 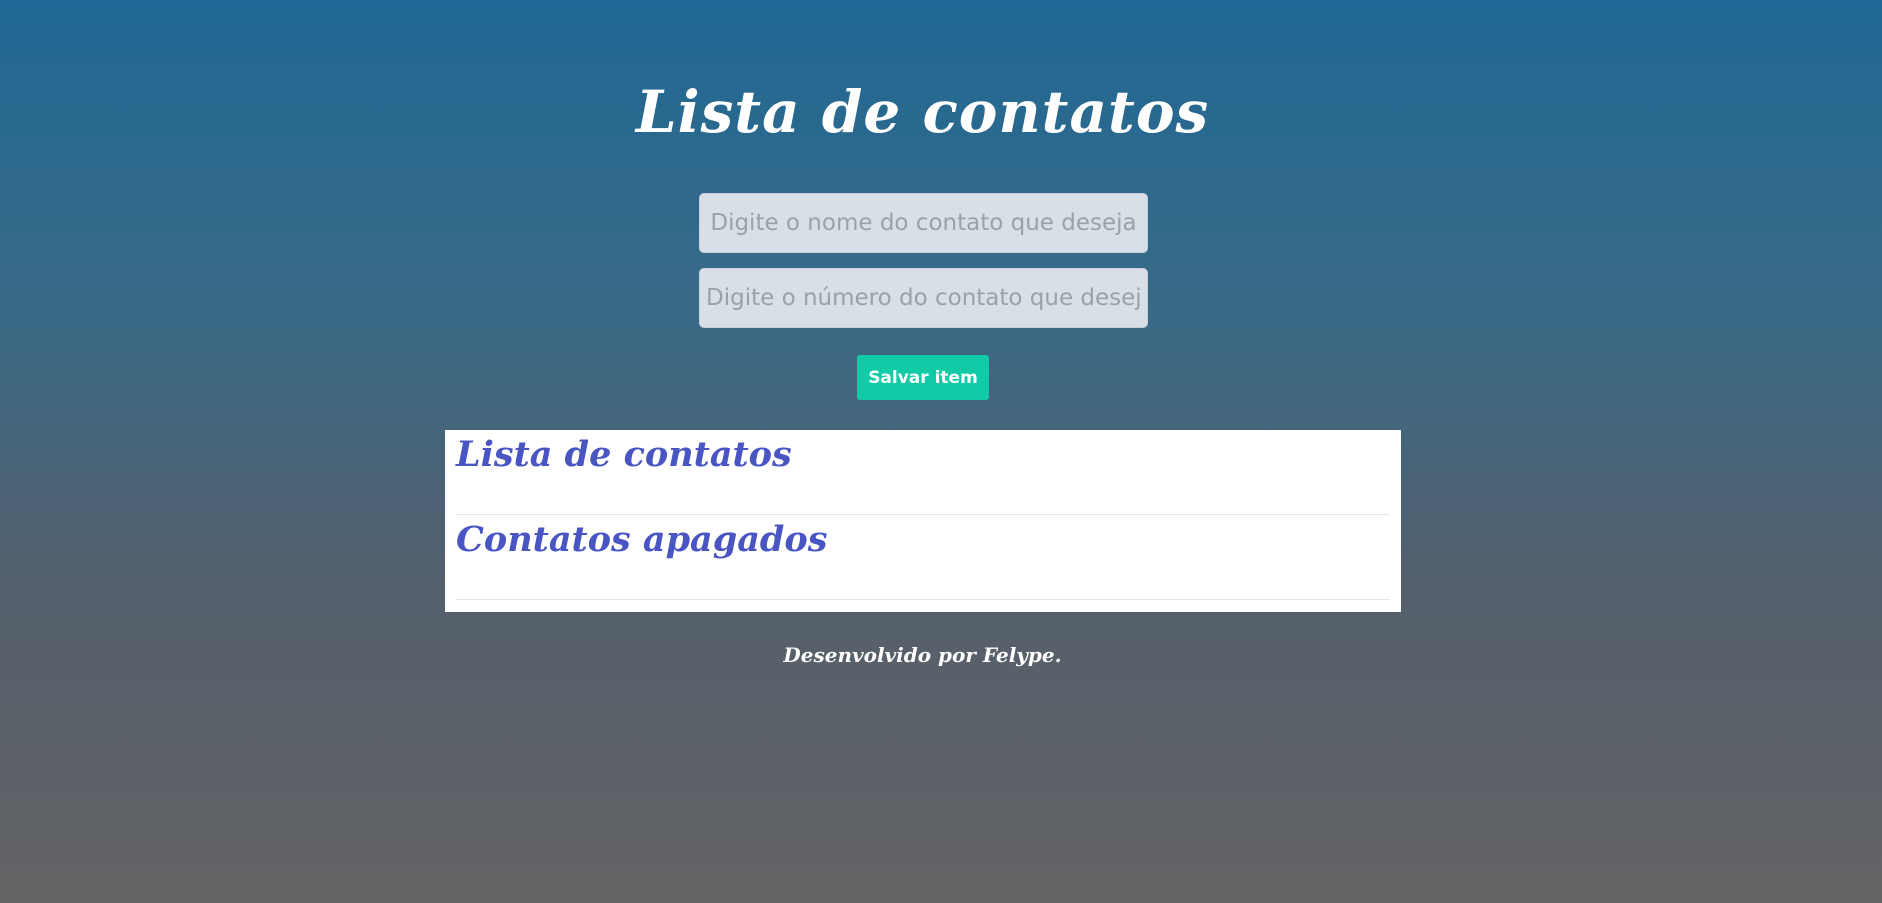 What do you see at coordinates (624, 454) in the screenshot?
I see `active-contacts-heading: Lista de contatos` at bounding box center [624, 454].